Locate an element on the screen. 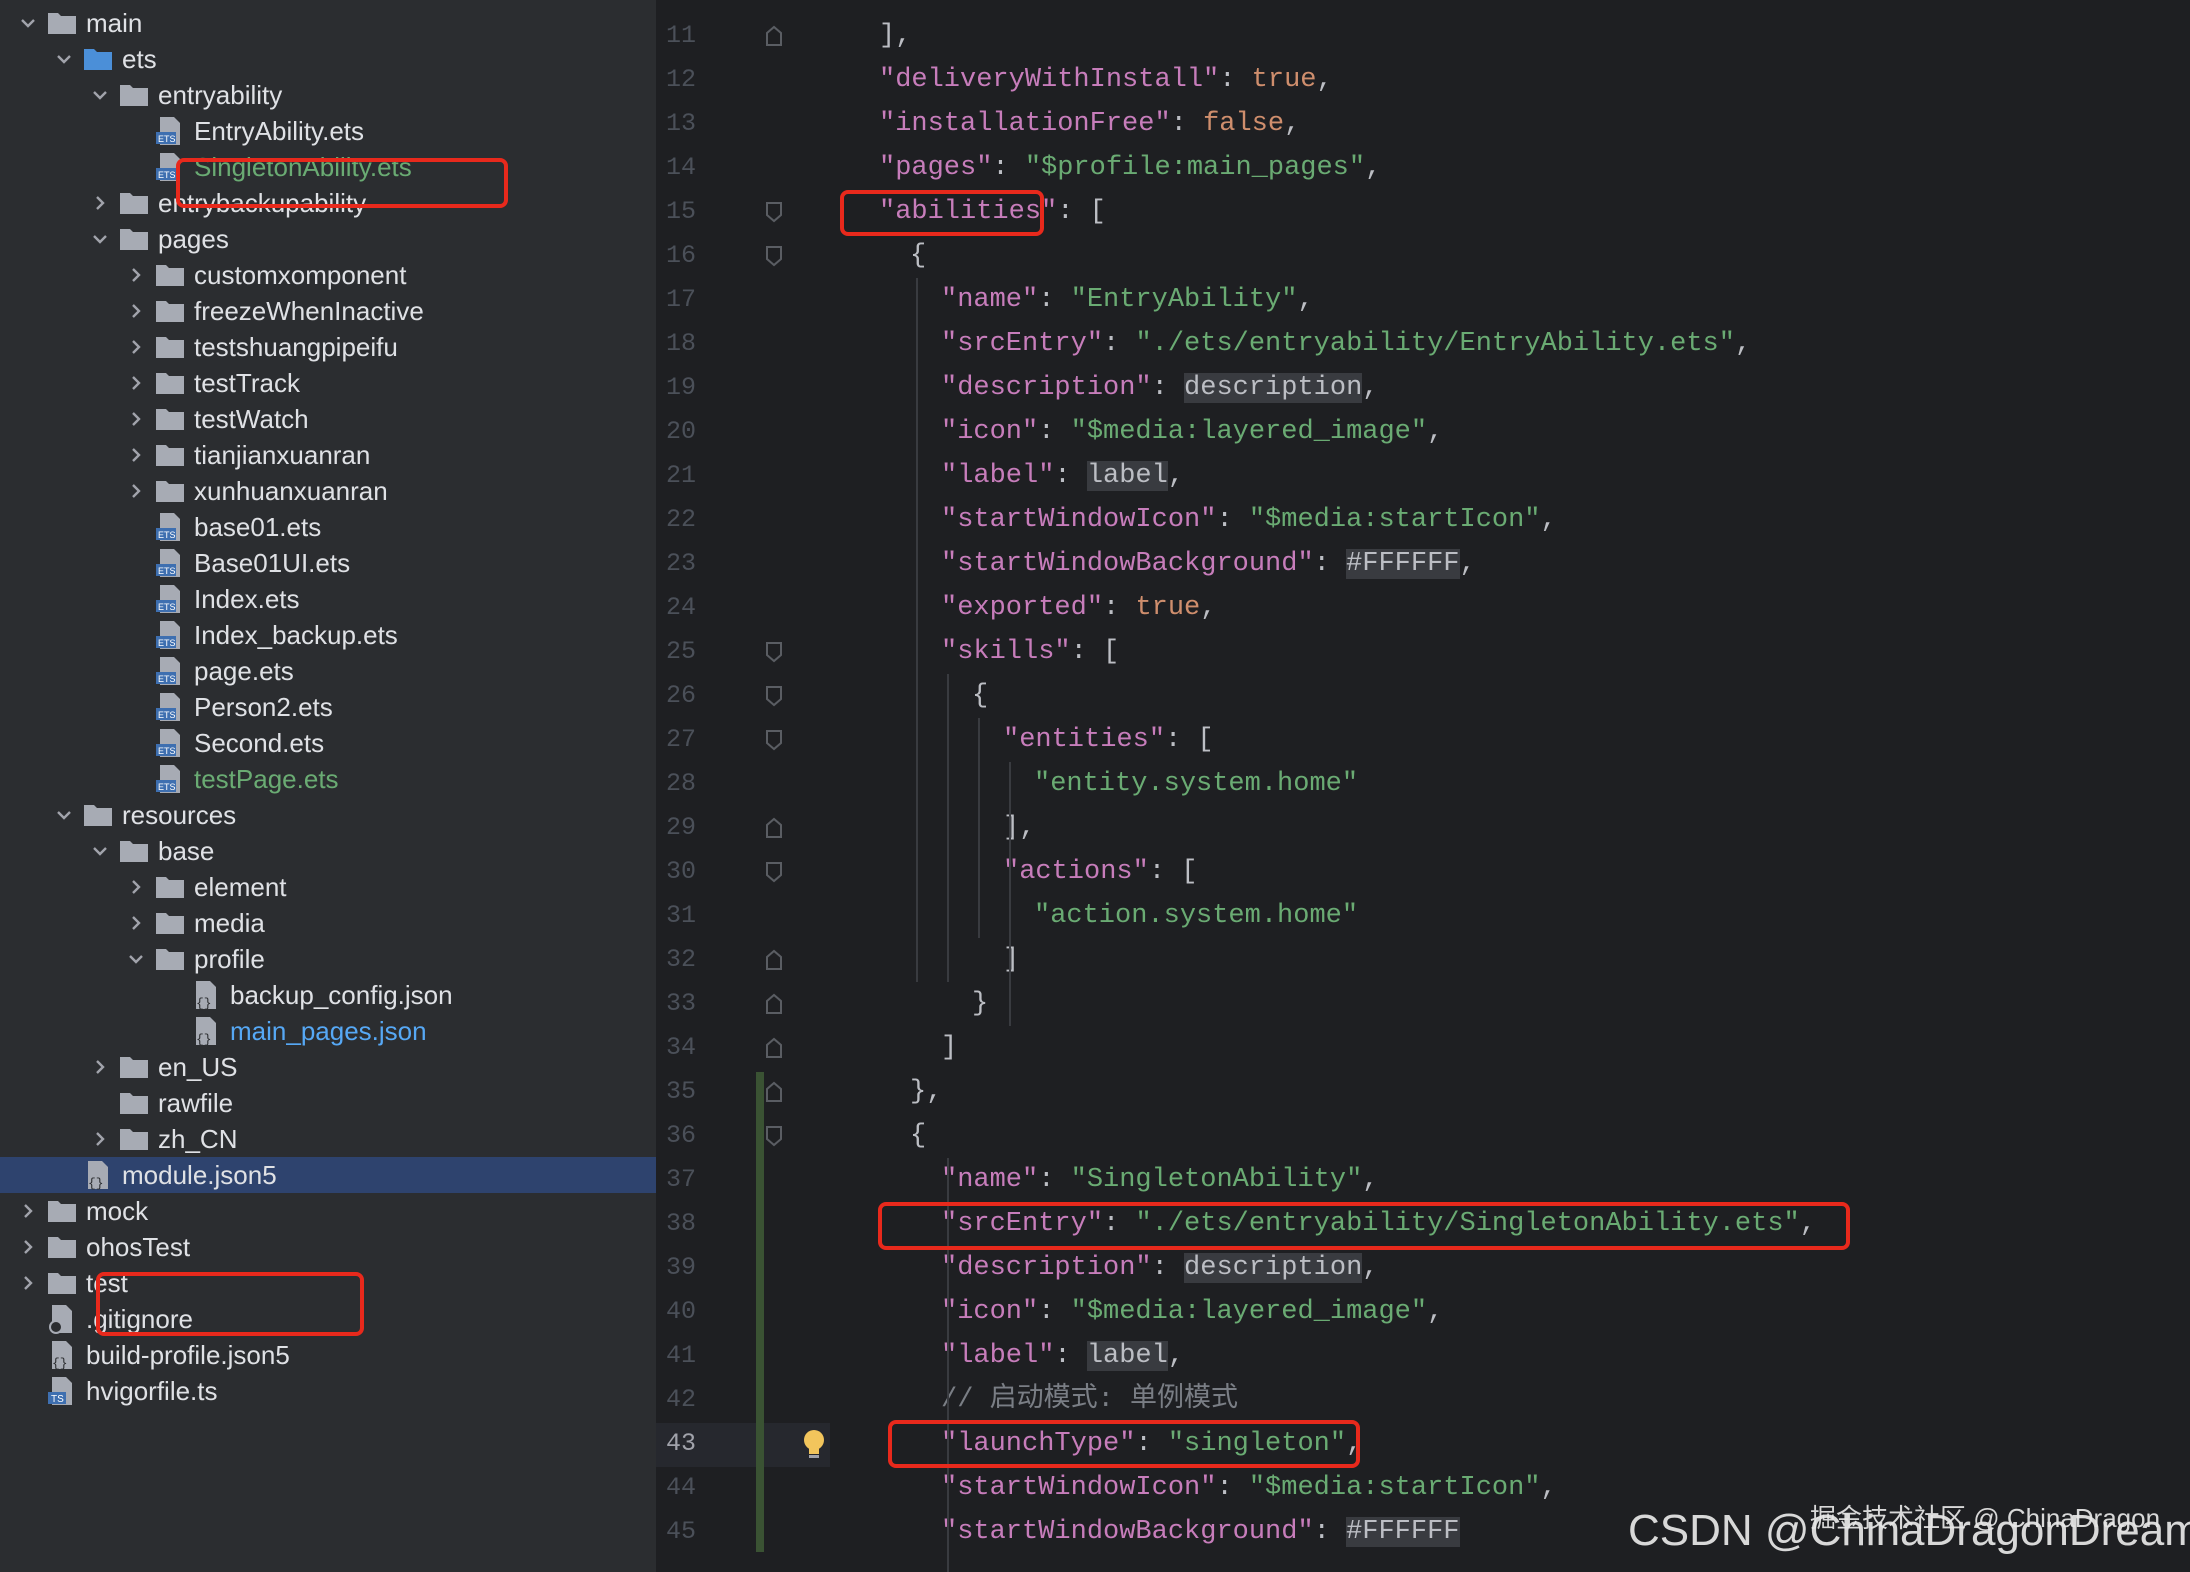 This screenshot has height=1572, width=2190. tree-item-backup-config-json: {} backup_config.json is located at coordinates (328, 995).